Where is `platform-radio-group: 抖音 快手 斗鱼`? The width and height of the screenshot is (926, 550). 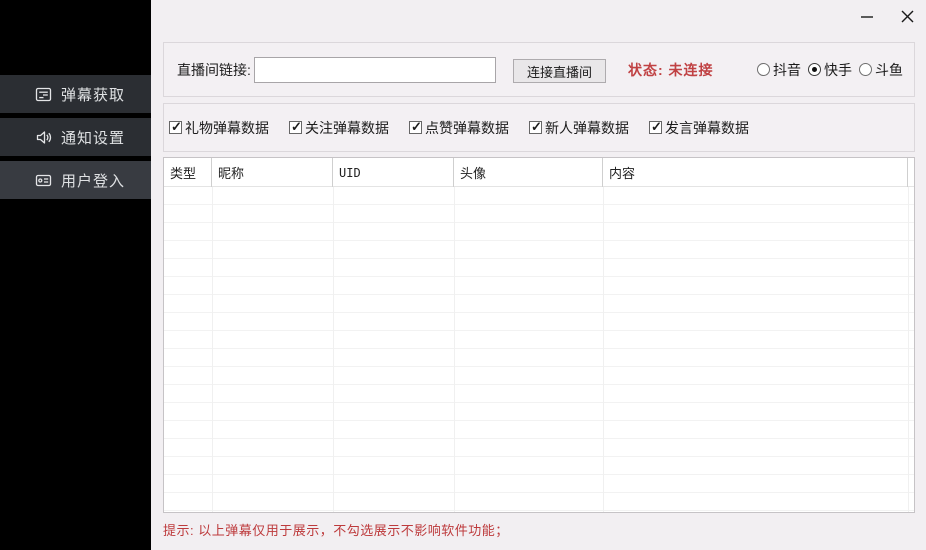
platform-radio-group: 抖音 快手 斗鱼 is located at coordinates (830, 69).